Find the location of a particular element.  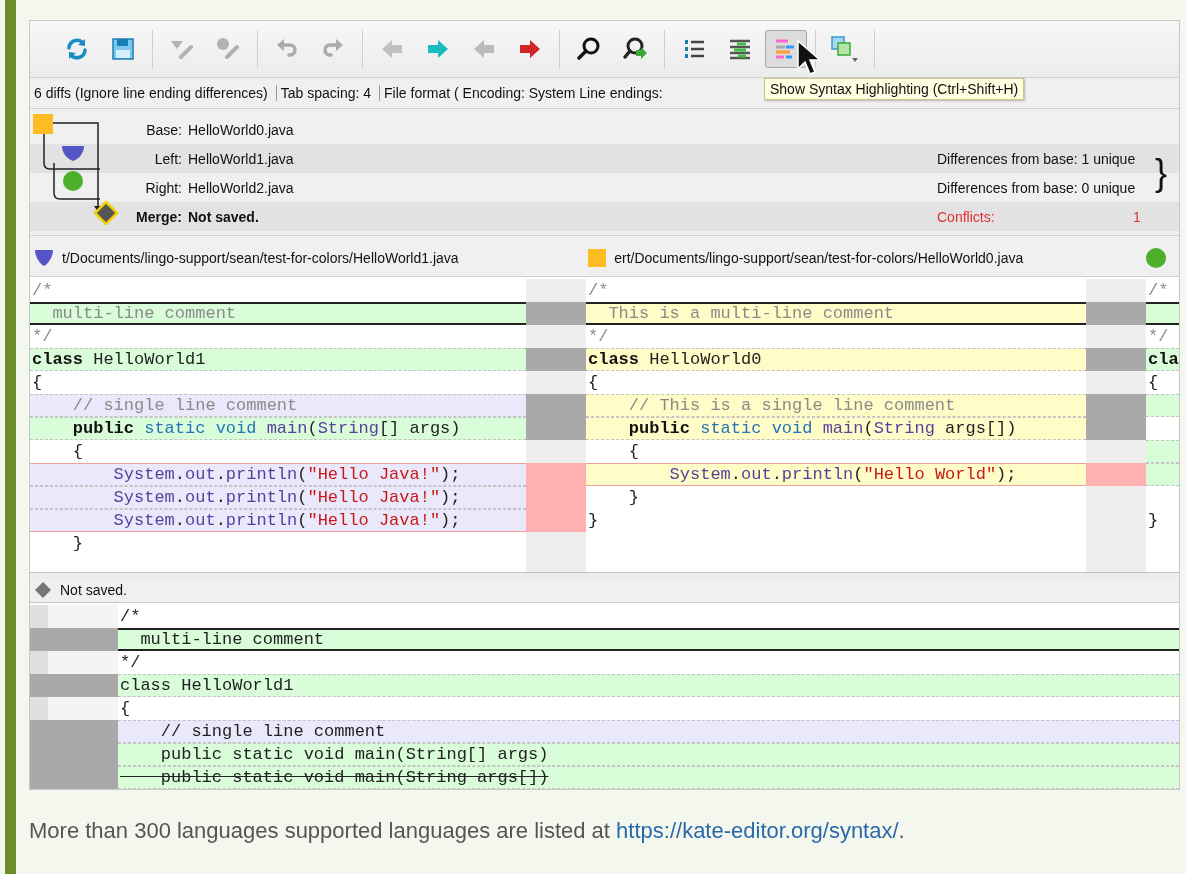

file-name: HelloWorld0.java is located at coordinates (241, 129).